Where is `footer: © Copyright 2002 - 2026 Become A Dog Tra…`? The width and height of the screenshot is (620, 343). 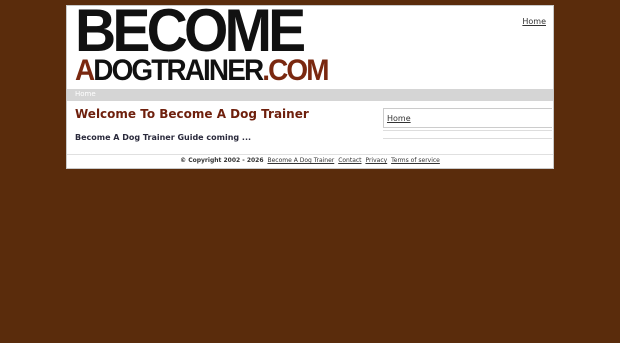
footer: © Copyright 2002 - 2026 Become A Dog Tra… is located at coordinates (310, 160).